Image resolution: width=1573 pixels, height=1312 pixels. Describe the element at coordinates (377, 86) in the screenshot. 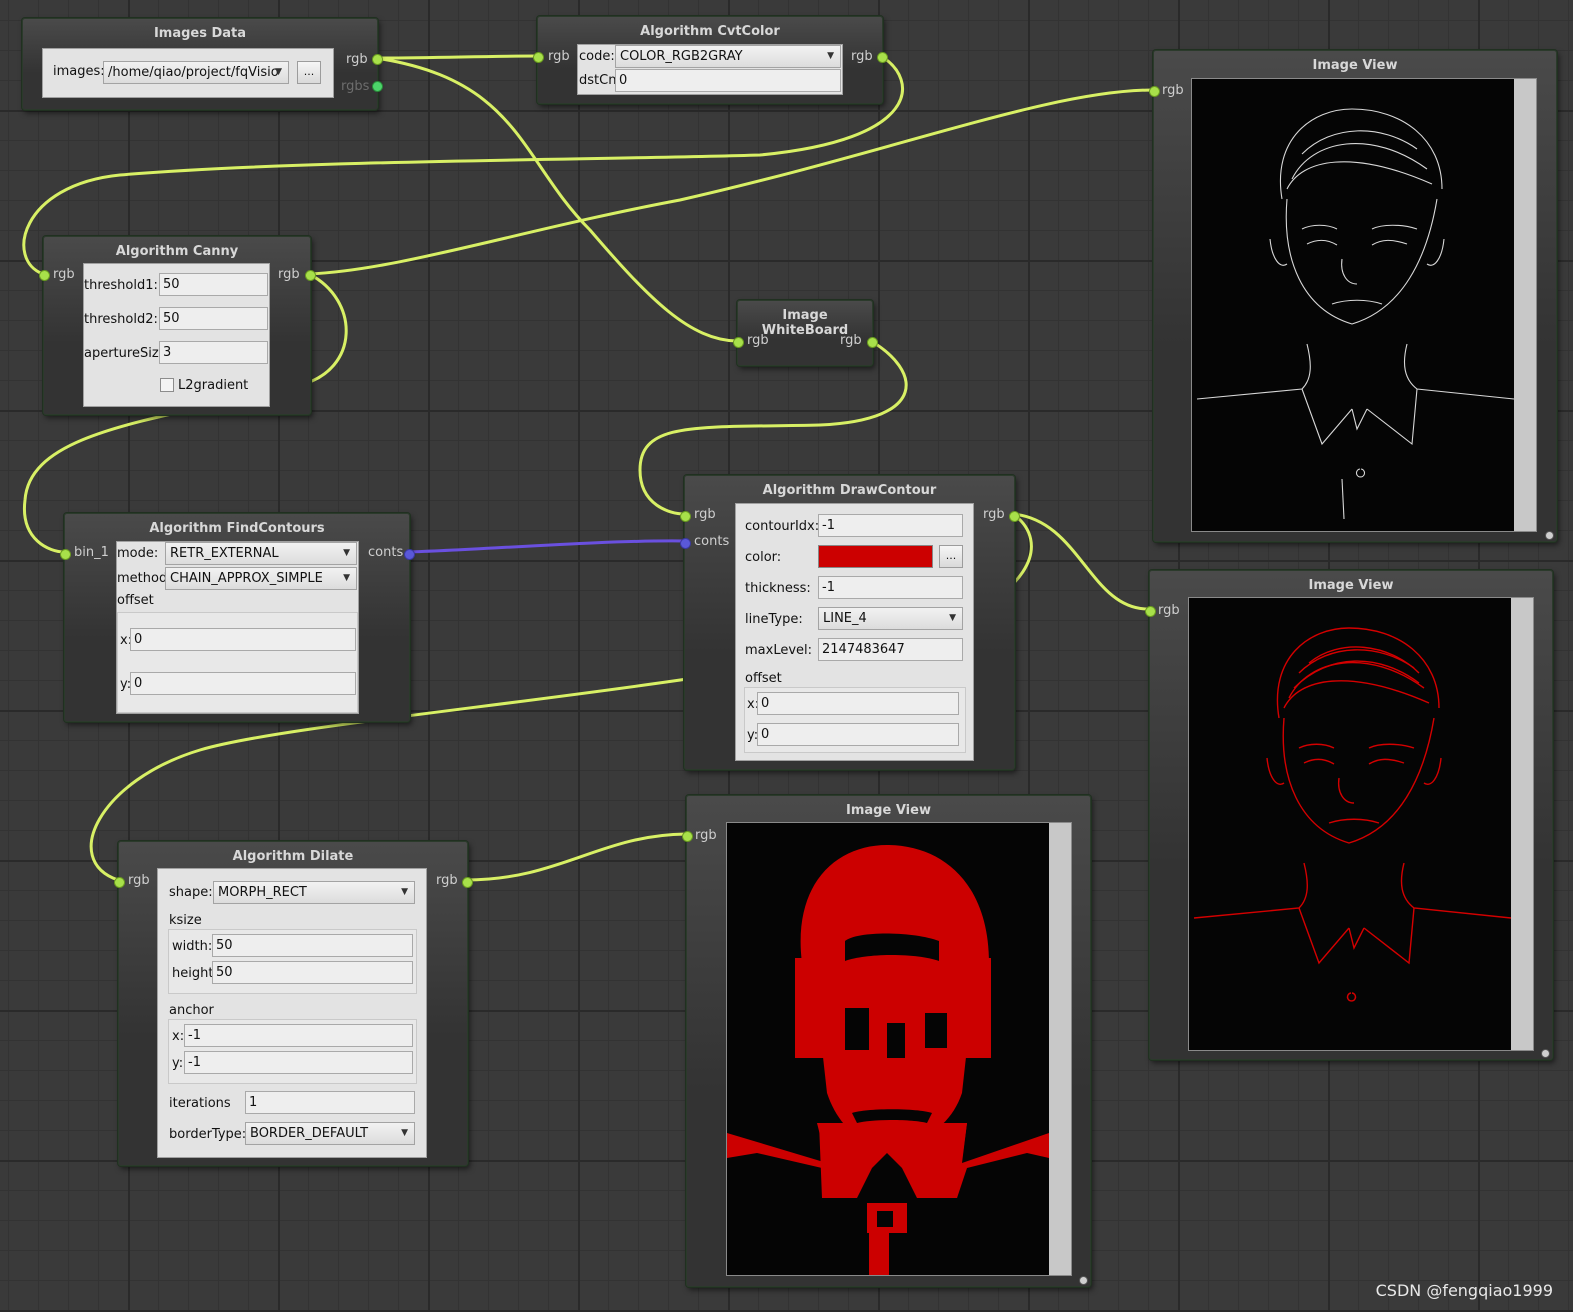

I see `output-port-rgbs` at that location.